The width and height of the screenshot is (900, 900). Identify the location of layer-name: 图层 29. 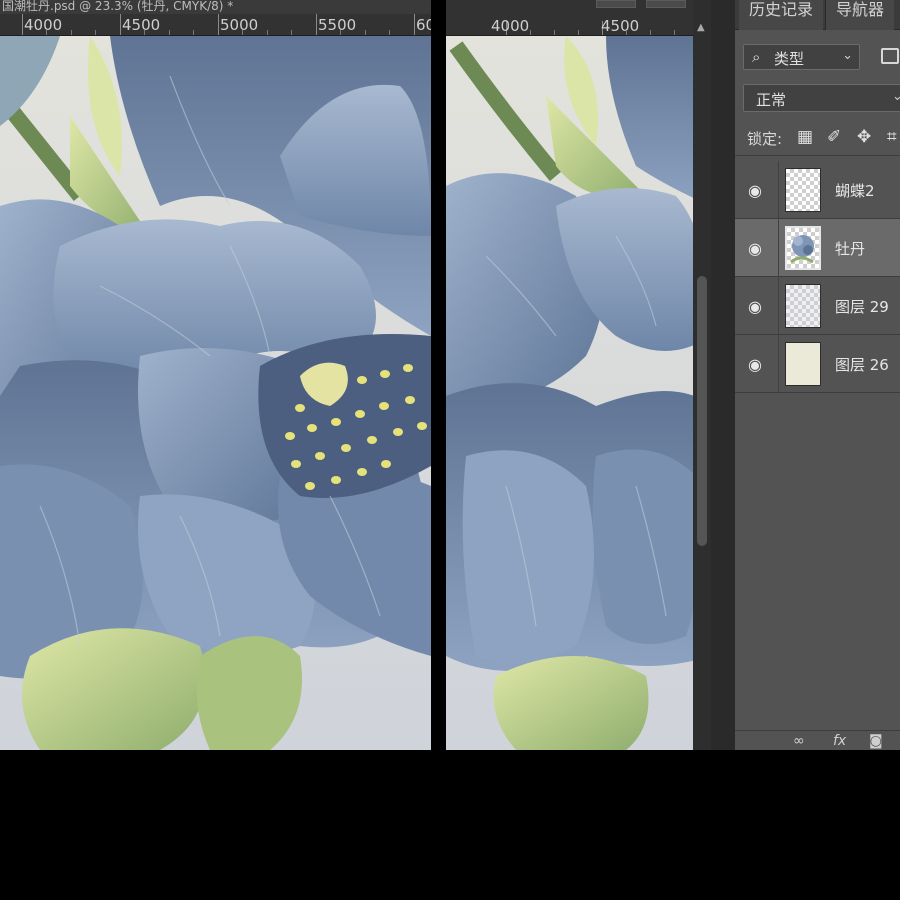
(862, 307).